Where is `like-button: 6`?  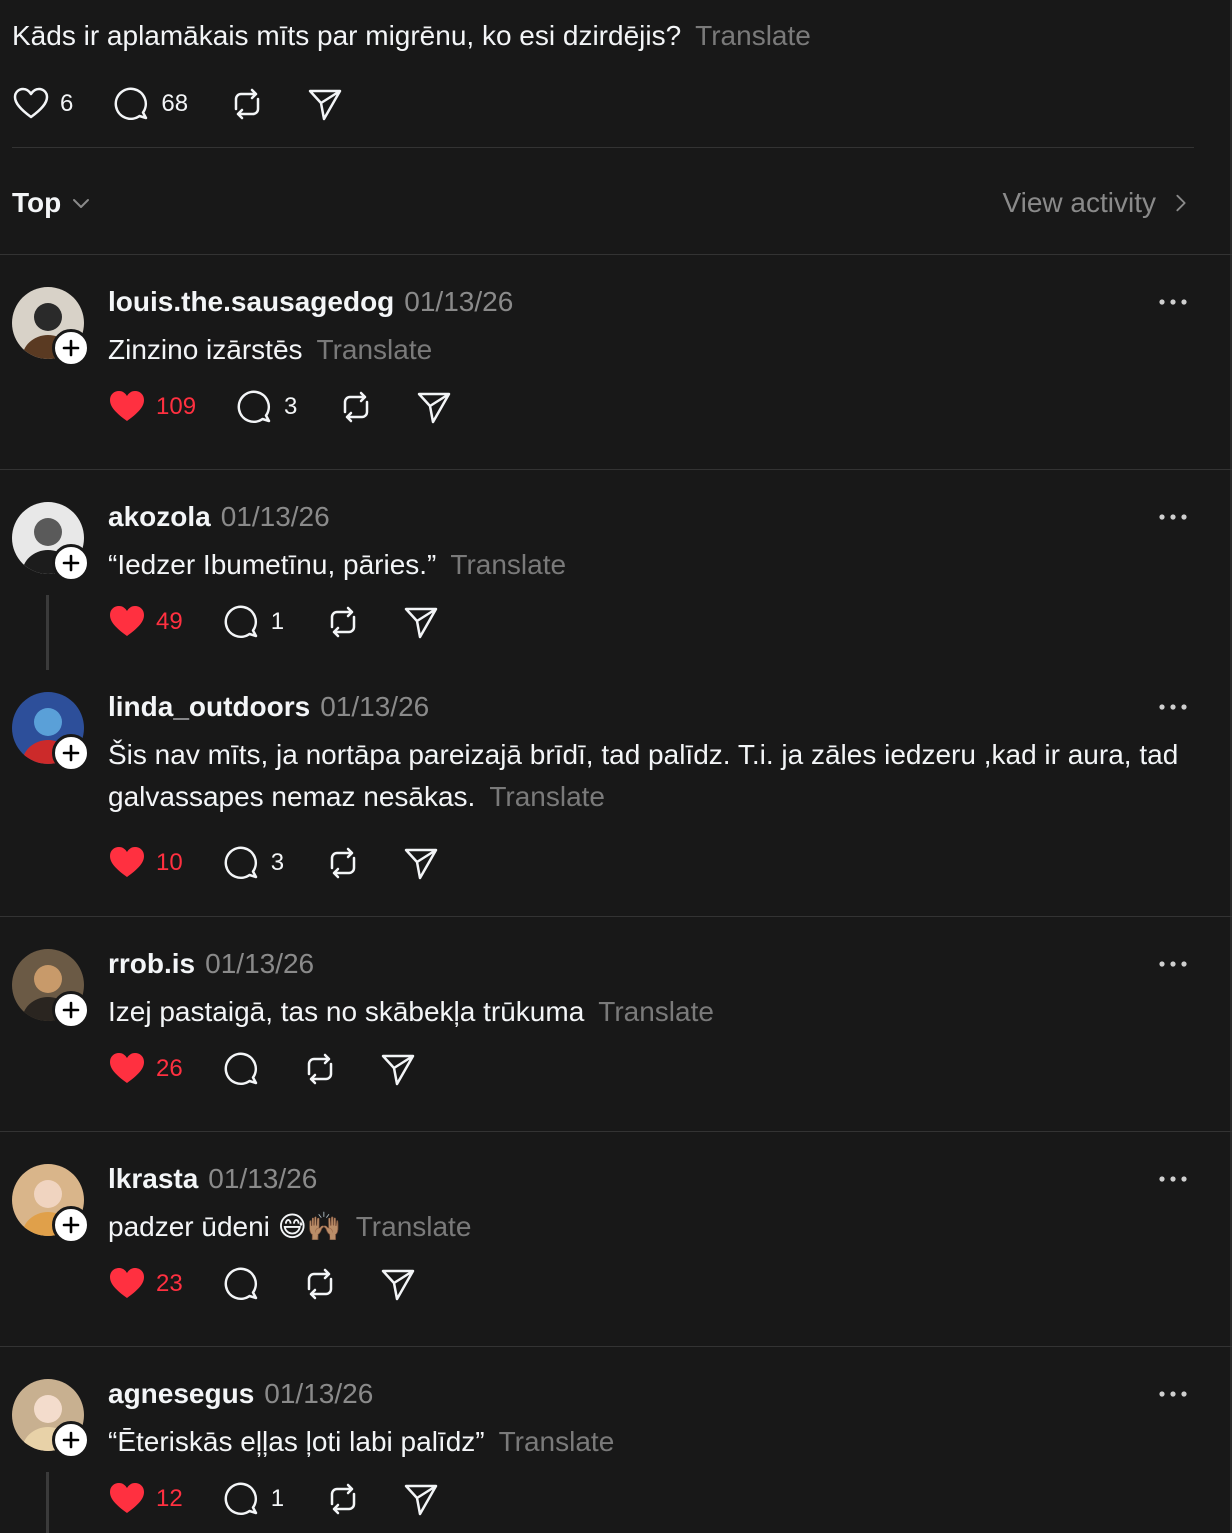 like-button: 6 is located at coordinates (42, 104).